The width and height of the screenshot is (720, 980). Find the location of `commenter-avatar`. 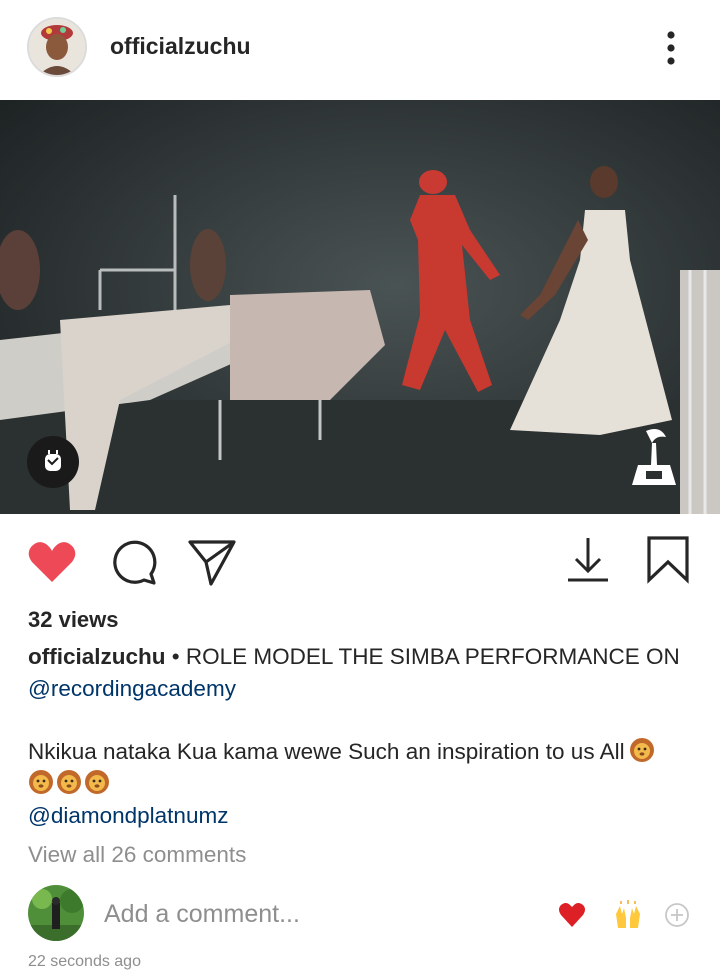

commenter-avatar is located at coordinates (56, 913).